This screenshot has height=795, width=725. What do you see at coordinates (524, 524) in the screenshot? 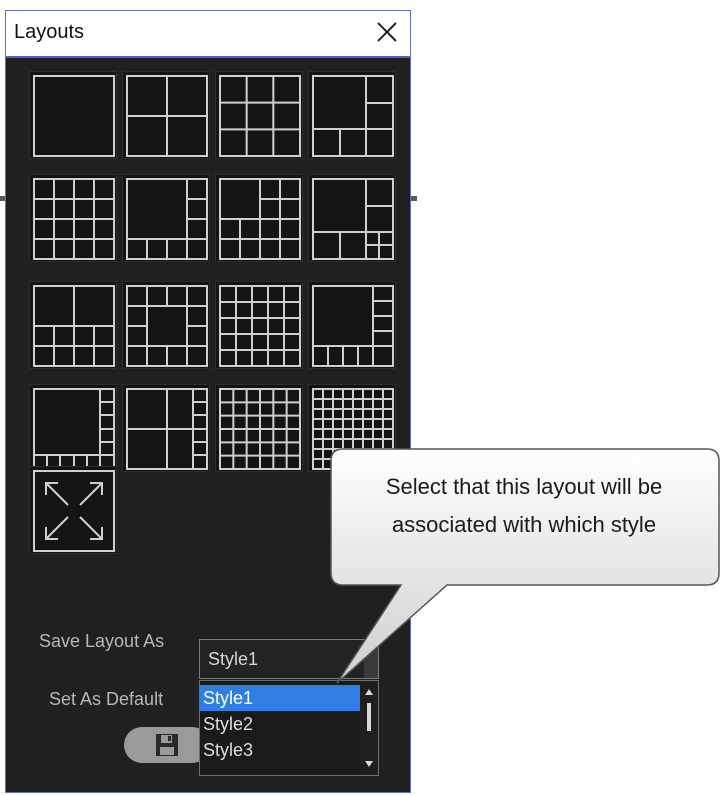
I see `callout-line-2: associated with which style` at bounding box center [524, 524].